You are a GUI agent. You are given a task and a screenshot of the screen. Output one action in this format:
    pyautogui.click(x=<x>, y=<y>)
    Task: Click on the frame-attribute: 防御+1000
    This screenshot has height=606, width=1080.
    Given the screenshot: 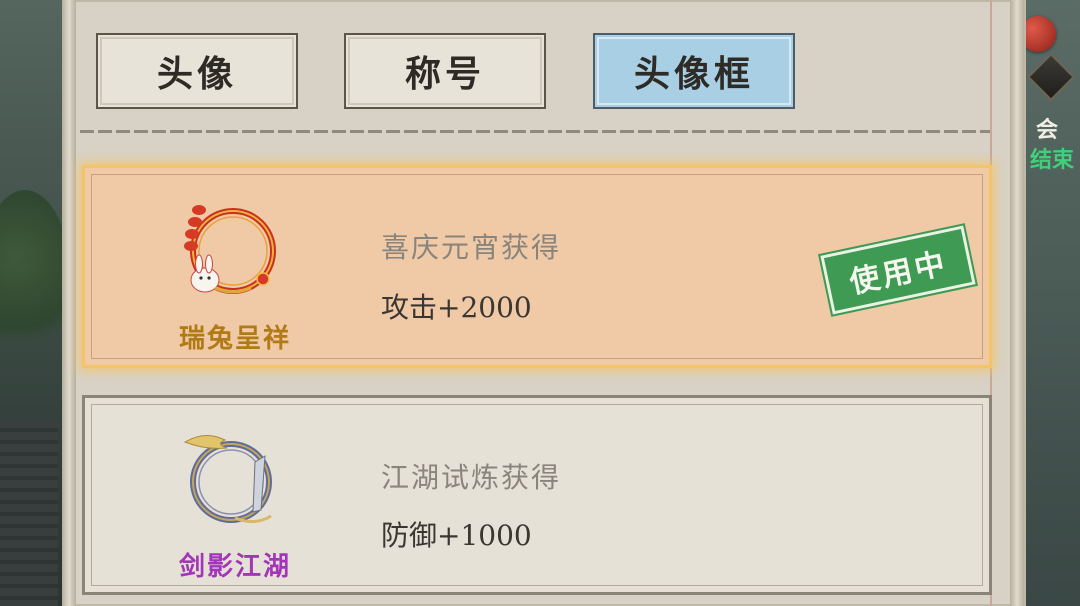 What is the action you would take?
    pyautogui.click(x=456, y=535)
    